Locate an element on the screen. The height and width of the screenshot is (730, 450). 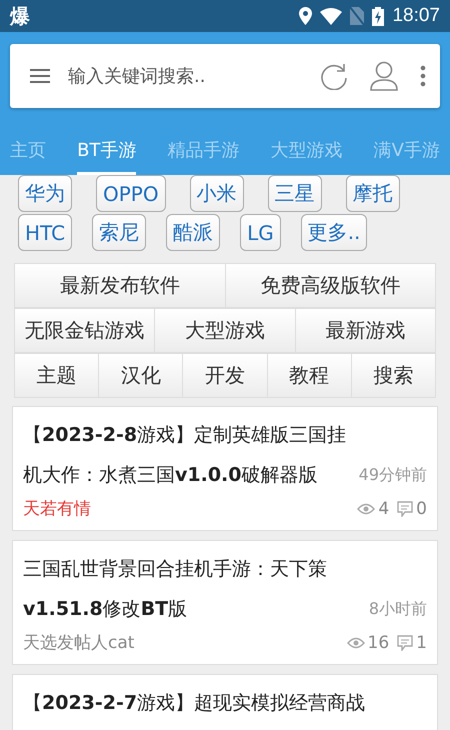
view-count: 4 is located at coordinates (384, 508).